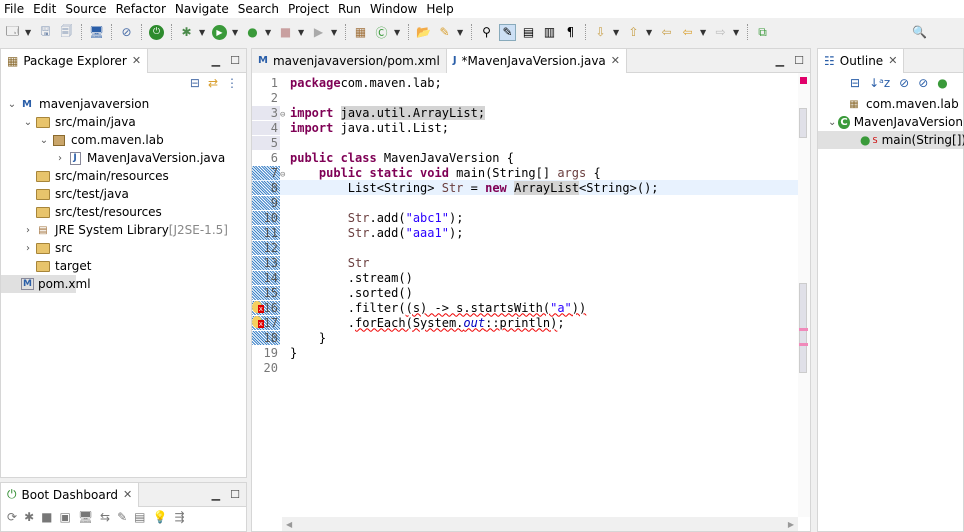 The height and width of the screenshot is (532, 964). What do you see at coordinates (123, 266) in the screenshot?
I see `tree-item: target` at bounding box center [123, 266].